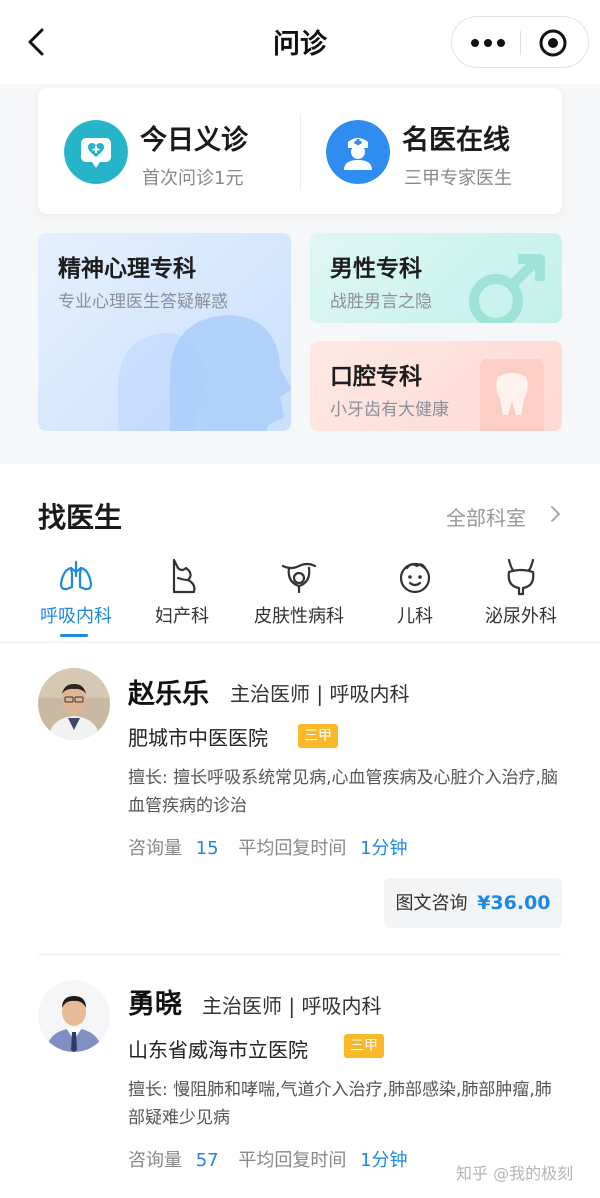 Image resolution: width=600 pixels, height=1198 pixels. What do you see at coordinates (300, 954) in the screenshot?
I see `doctor-divider` at bounding box center [300, 954].